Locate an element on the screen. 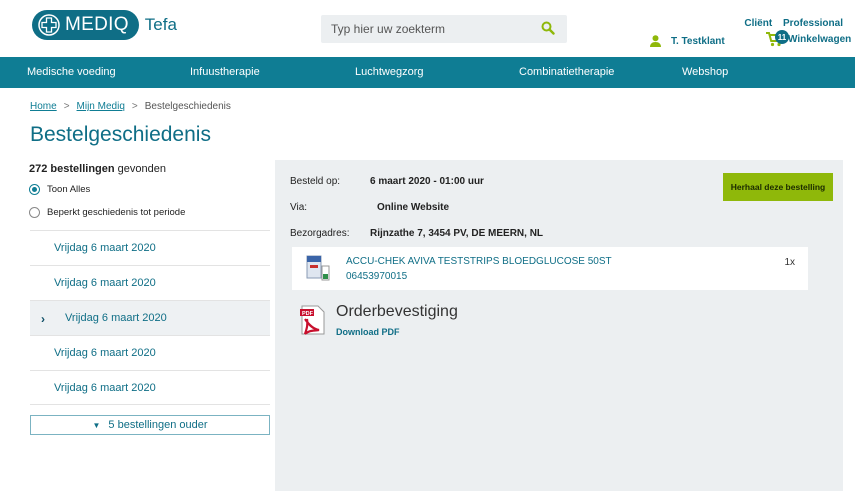  confirmation-title: Orderbevestiging is located at coordinates (397, 311).